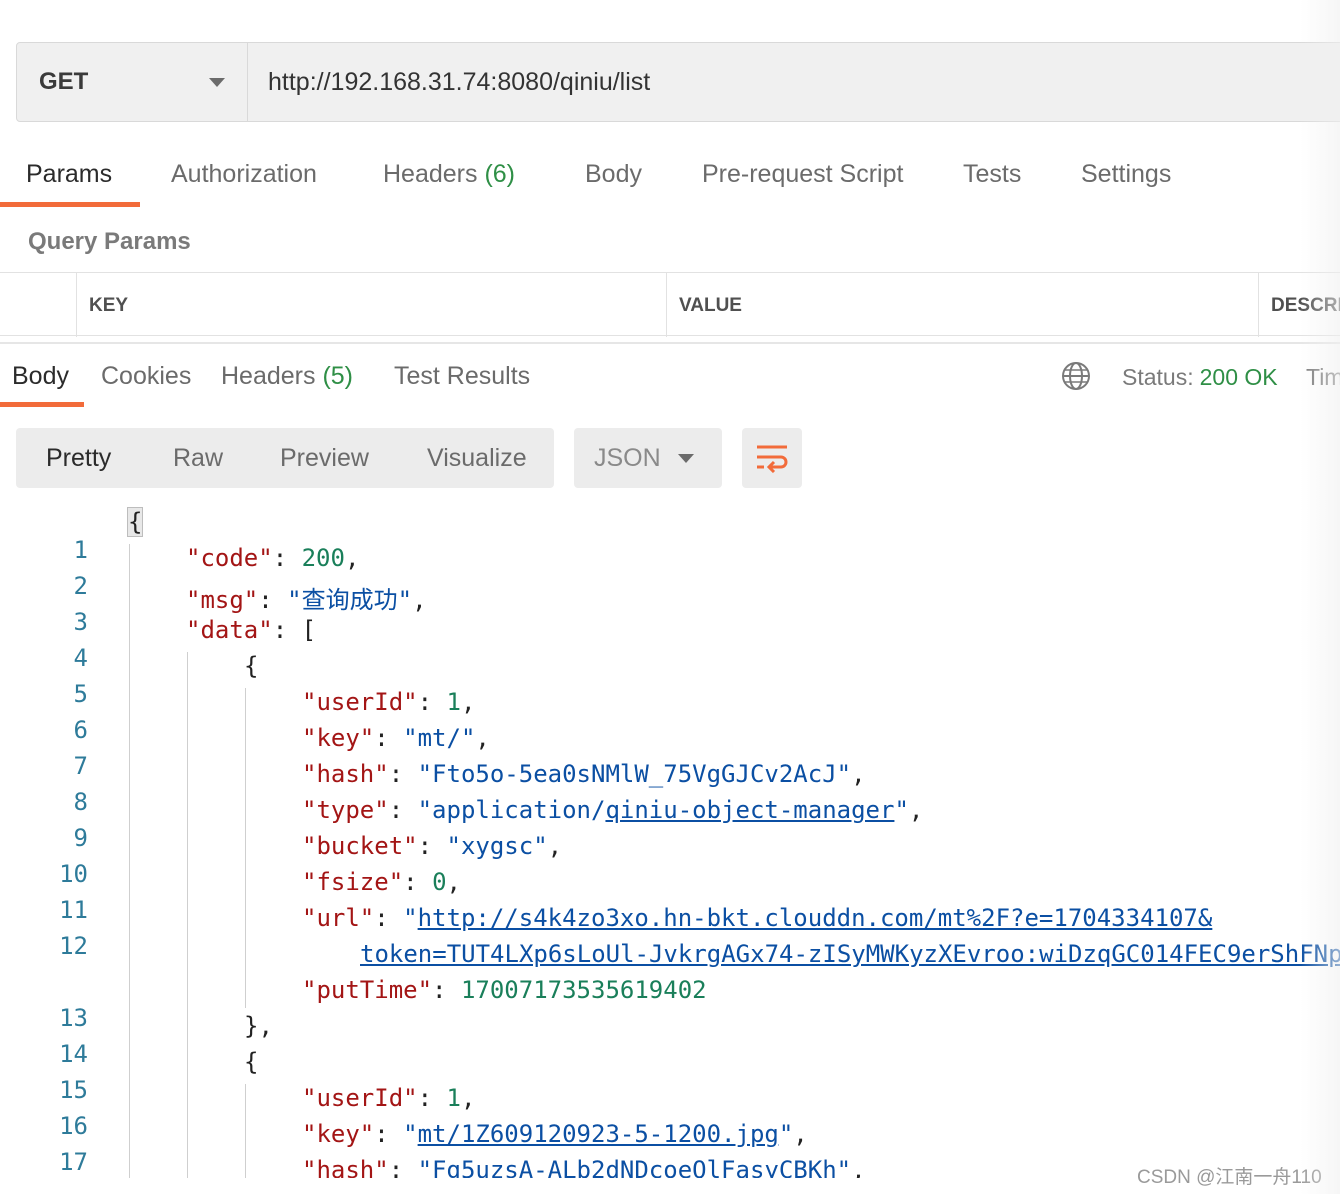 The height and width of the screenshot is (1194, 1340). What do you see at coordinates (250, 611) in the screenshot?
I see `code-line: 3 "msg": "查询成功",` at bounding box center [250, 611].